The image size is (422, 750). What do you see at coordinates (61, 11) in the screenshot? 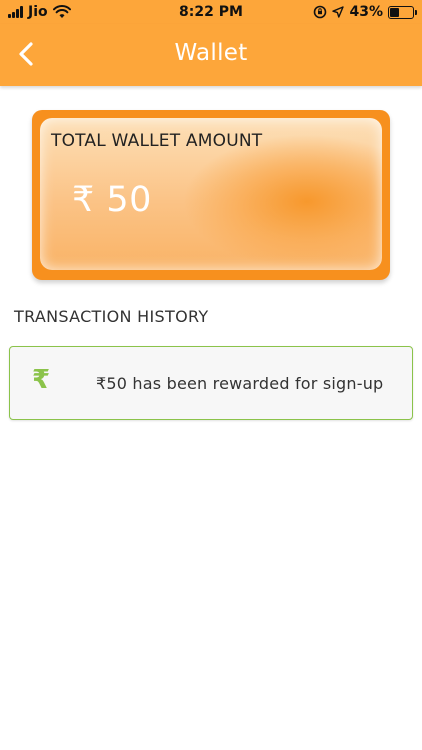
I see `wifi-icon` at bounding box center [61, 11].